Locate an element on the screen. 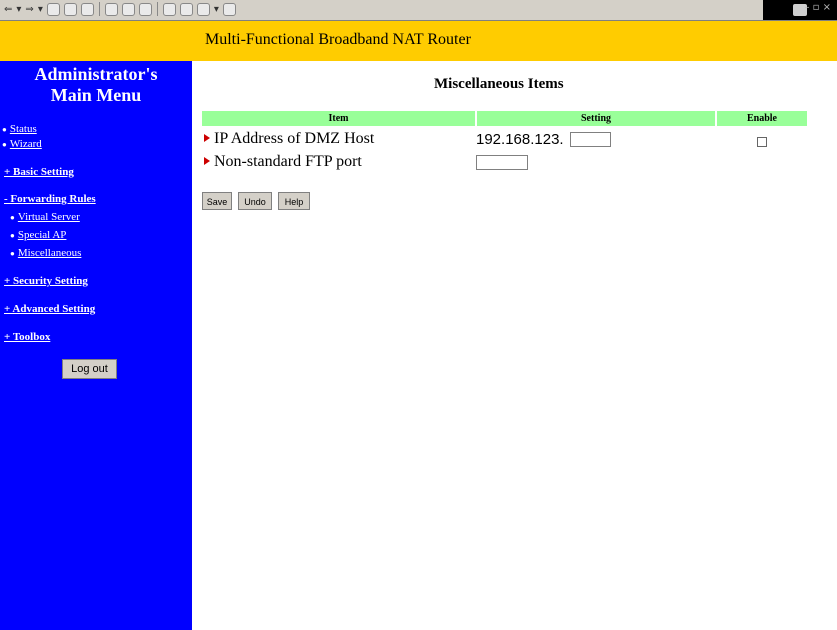 The width and height of the screenshot is (837, 630). print-icon is located at coordinates (186, 9).